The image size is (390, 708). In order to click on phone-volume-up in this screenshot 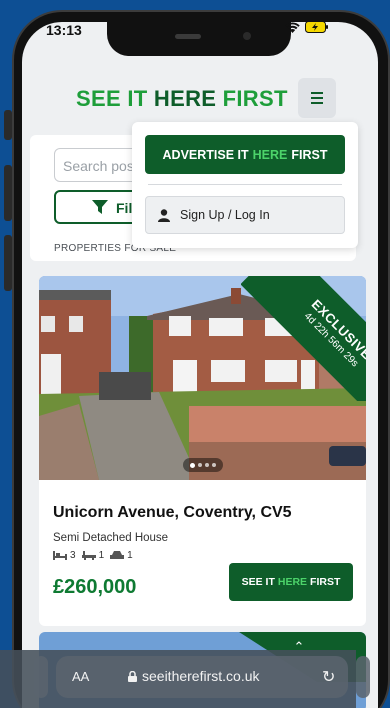, I will do `click(8, 193)`.